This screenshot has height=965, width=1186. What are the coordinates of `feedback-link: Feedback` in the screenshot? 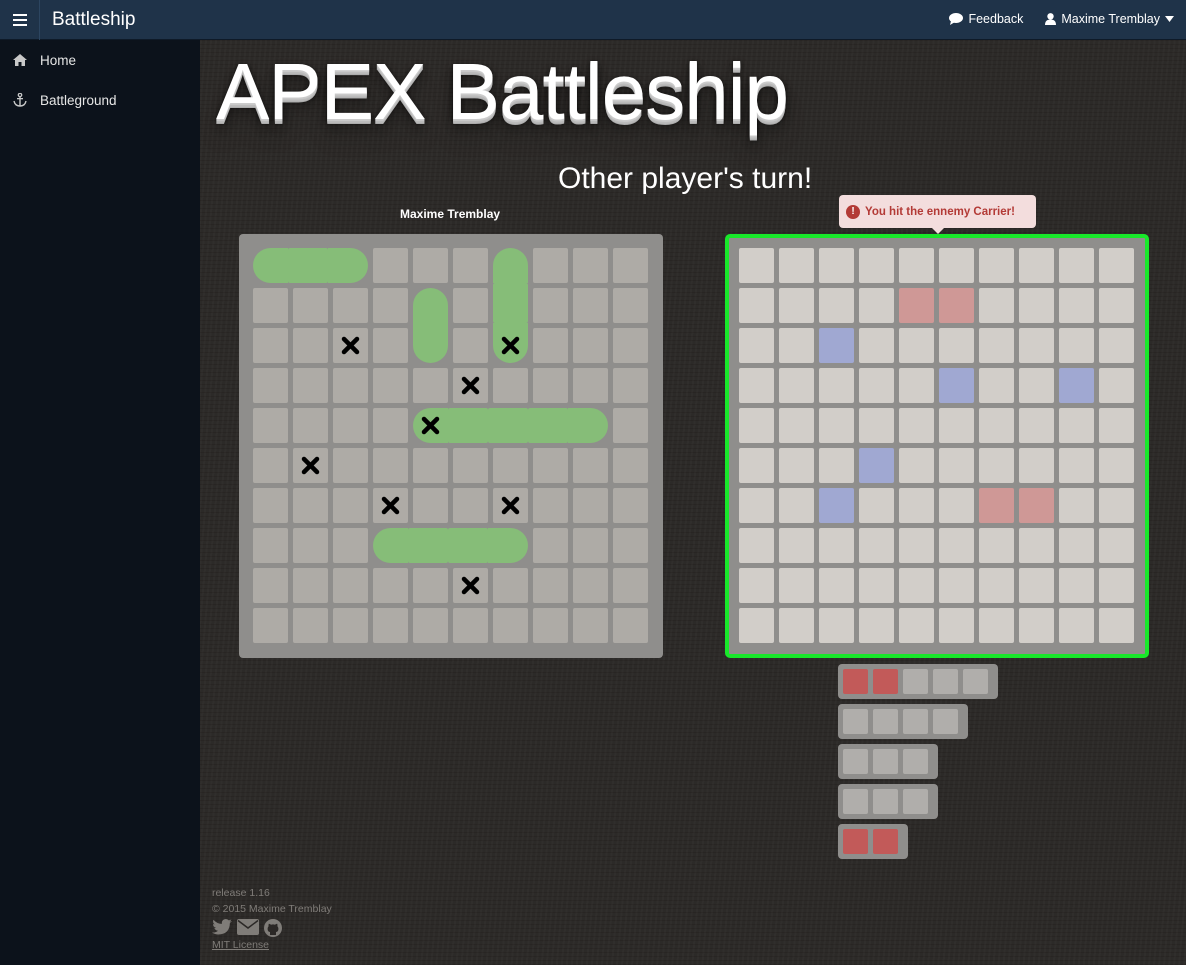 It's located at (986, 19).